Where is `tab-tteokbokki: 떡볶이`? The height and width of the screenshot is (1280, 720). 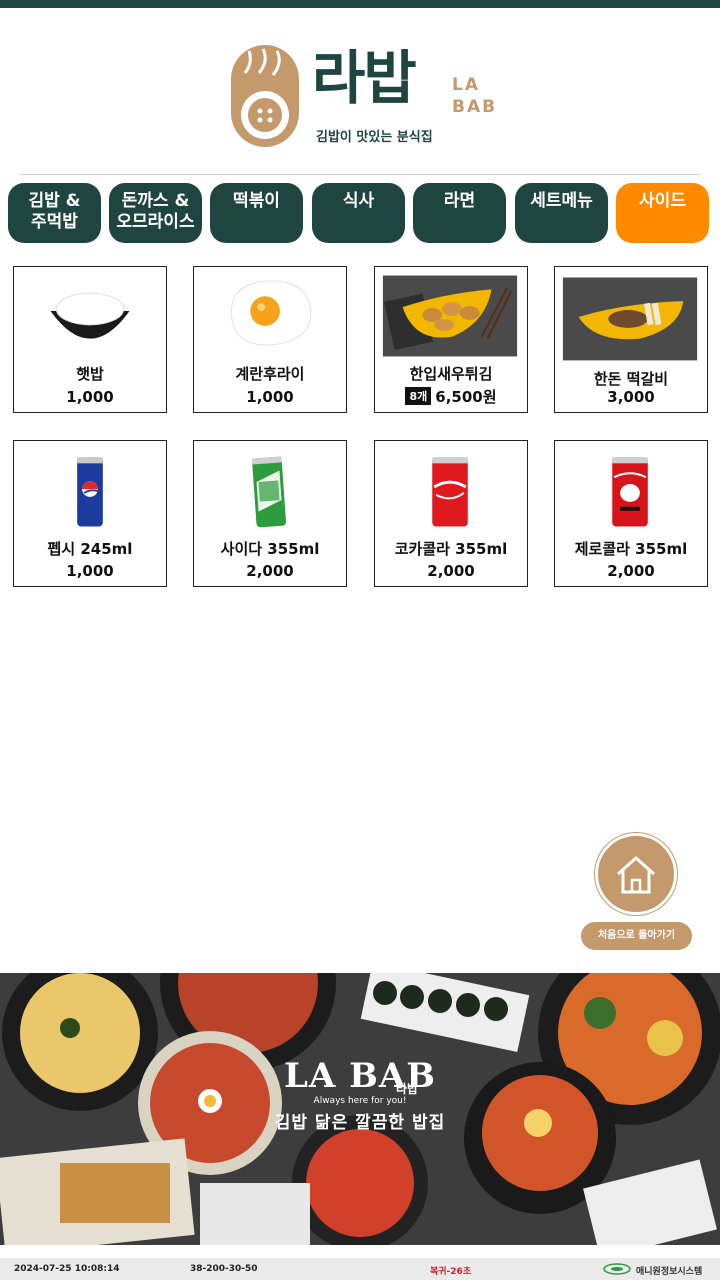 tab-tteokbokki: 떡볶이 is located at coordinates (256, 213).